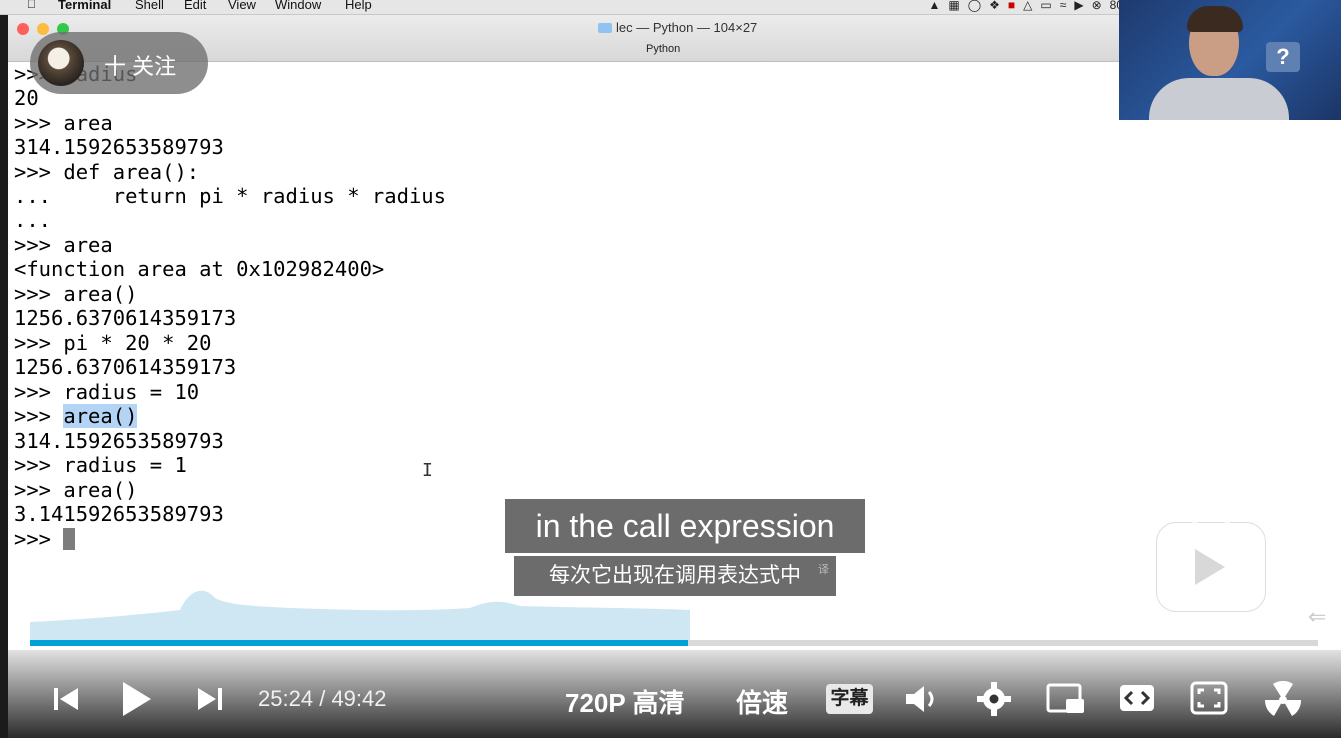 This screenshot has height=738, width=1341. I want to click on terminal-line: >>>, so click(45, 539).